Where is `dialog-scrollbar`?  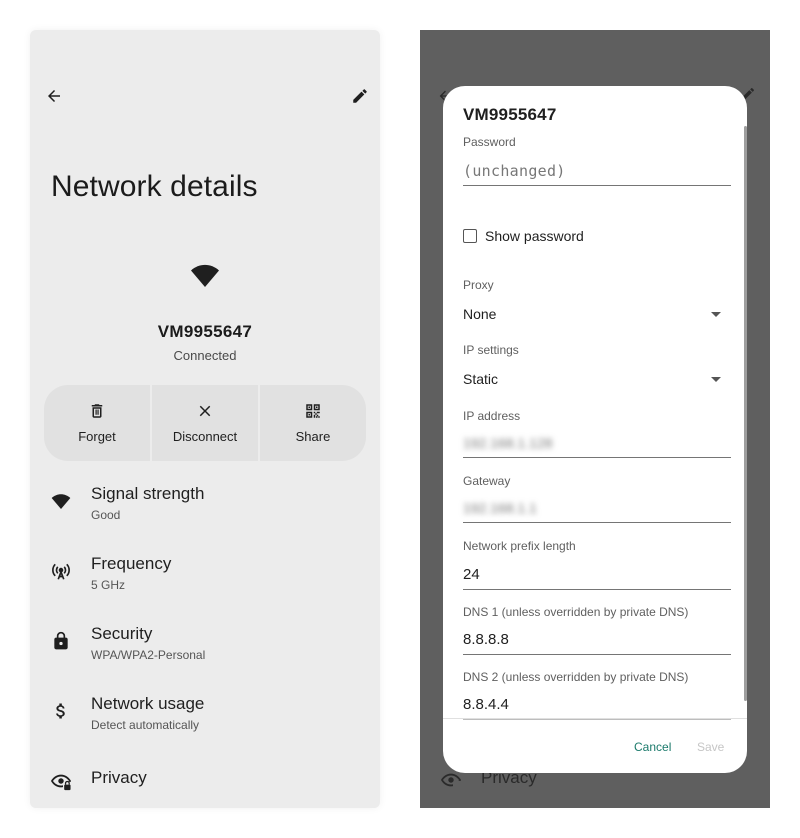
dialog-scrollbar is located at coordinates (745, 413).